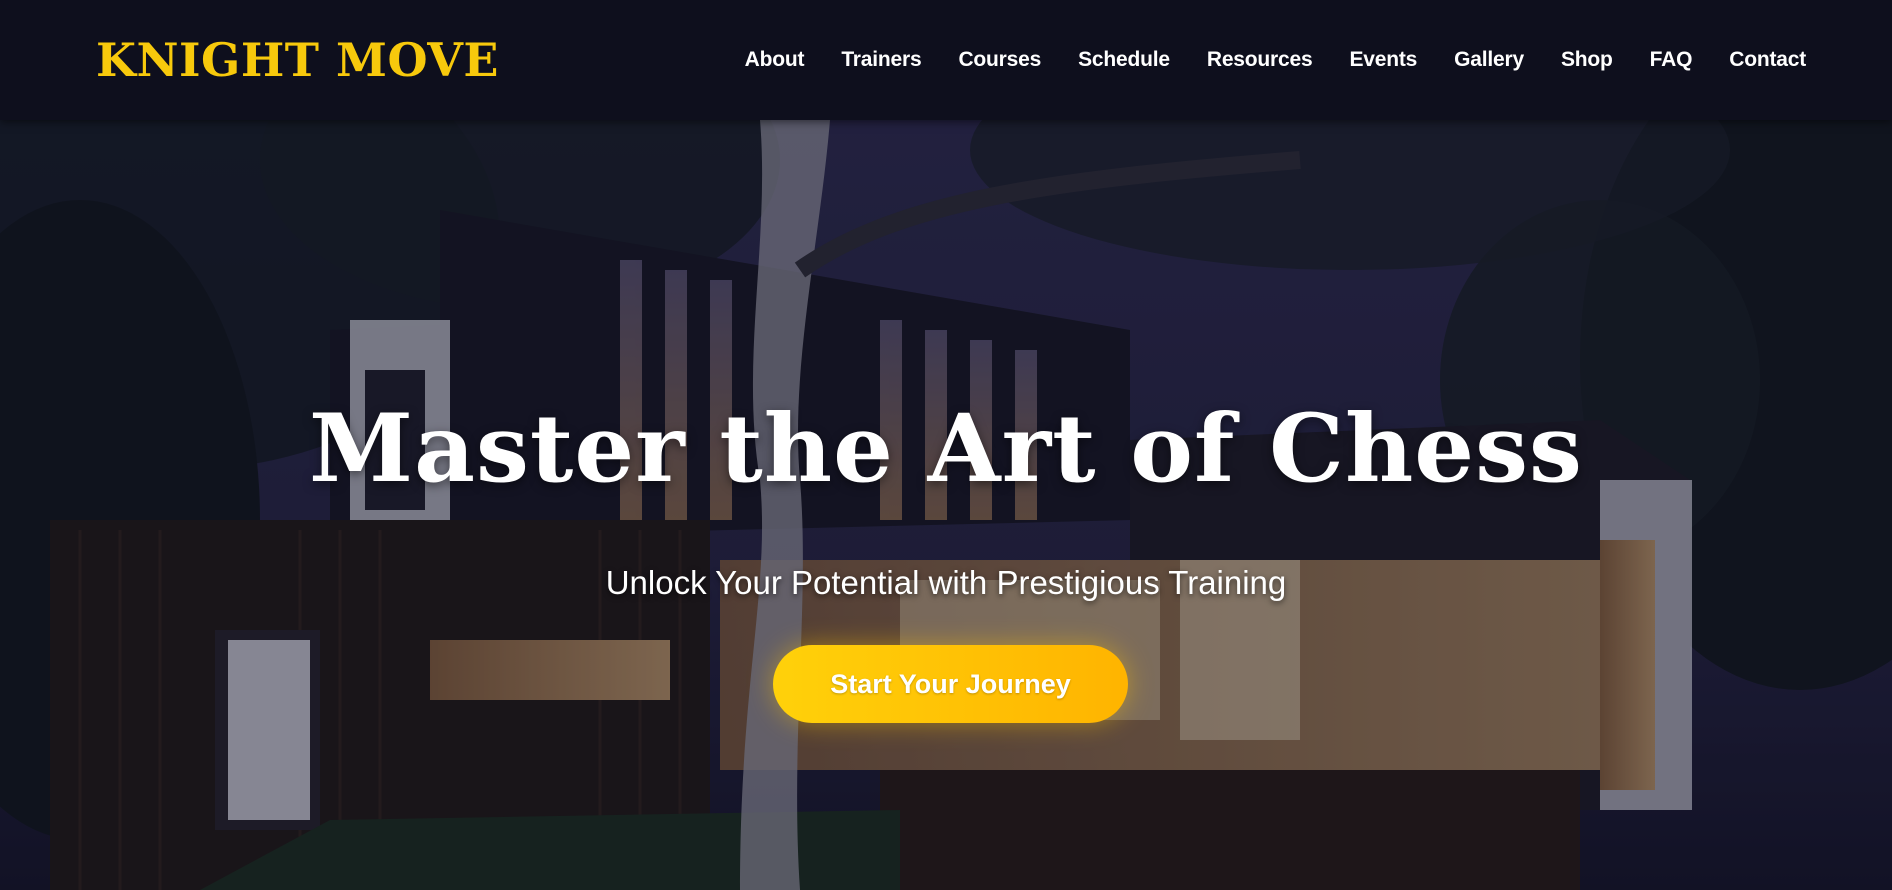 Image resolution: width=1892 pixels, height=890 pixels. Describe the element at coordinates (1587, 60) in the screenshot. I see `nav-link-shop: Shop` at that location.